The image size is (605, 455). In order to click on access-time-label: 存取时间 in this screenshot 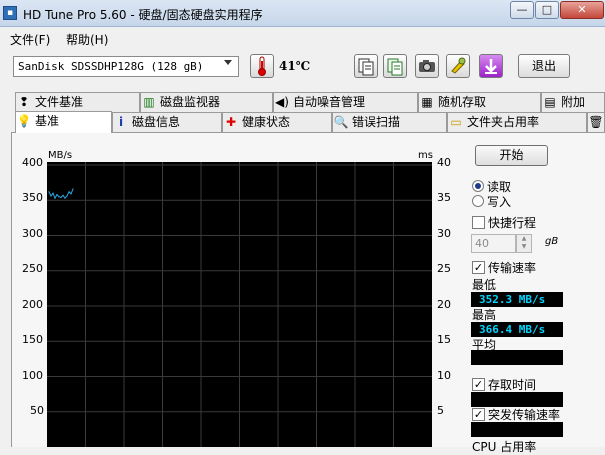, I will do `click(512, 384)`.